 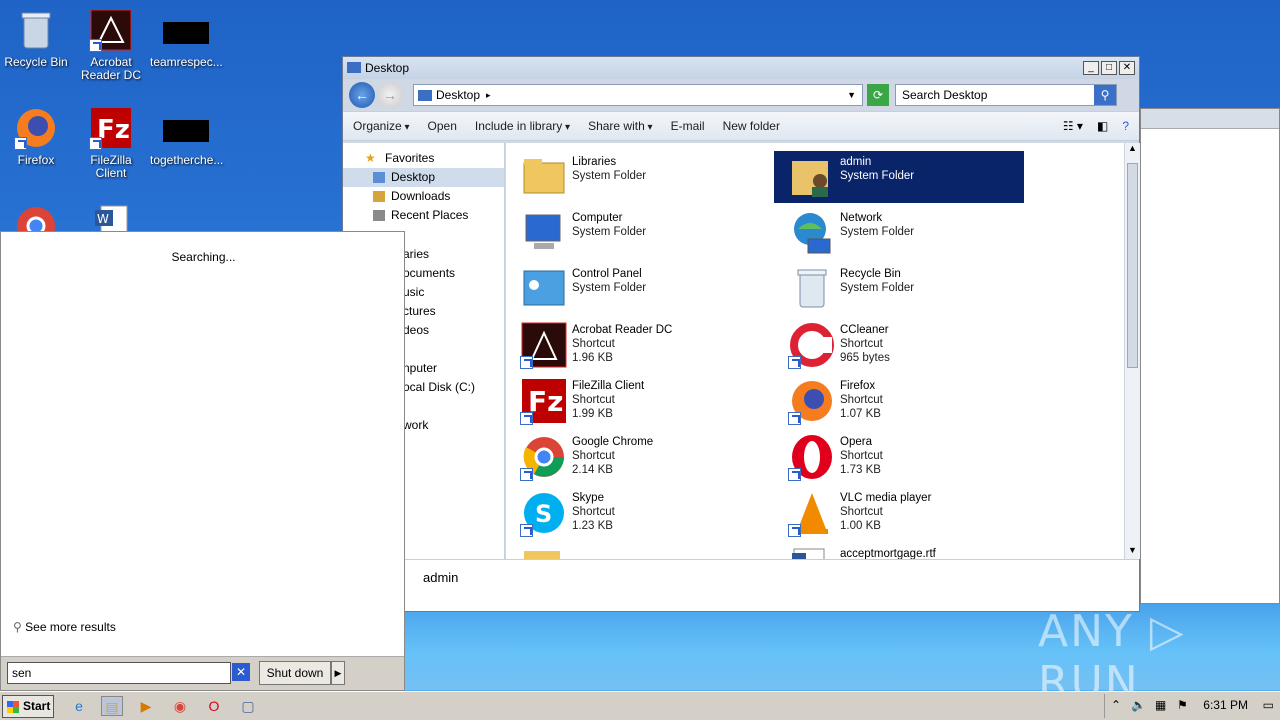 I want to click on desktop-icon-filezilla: Fz FileZilla Client, so click(x=111, y=143).